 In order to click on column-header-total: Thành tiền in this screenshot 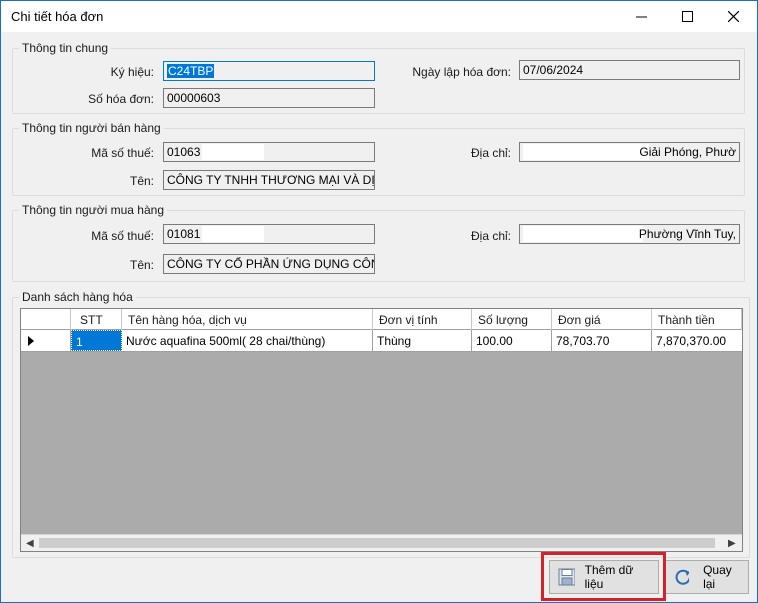, I will do `click(697, 319)`.